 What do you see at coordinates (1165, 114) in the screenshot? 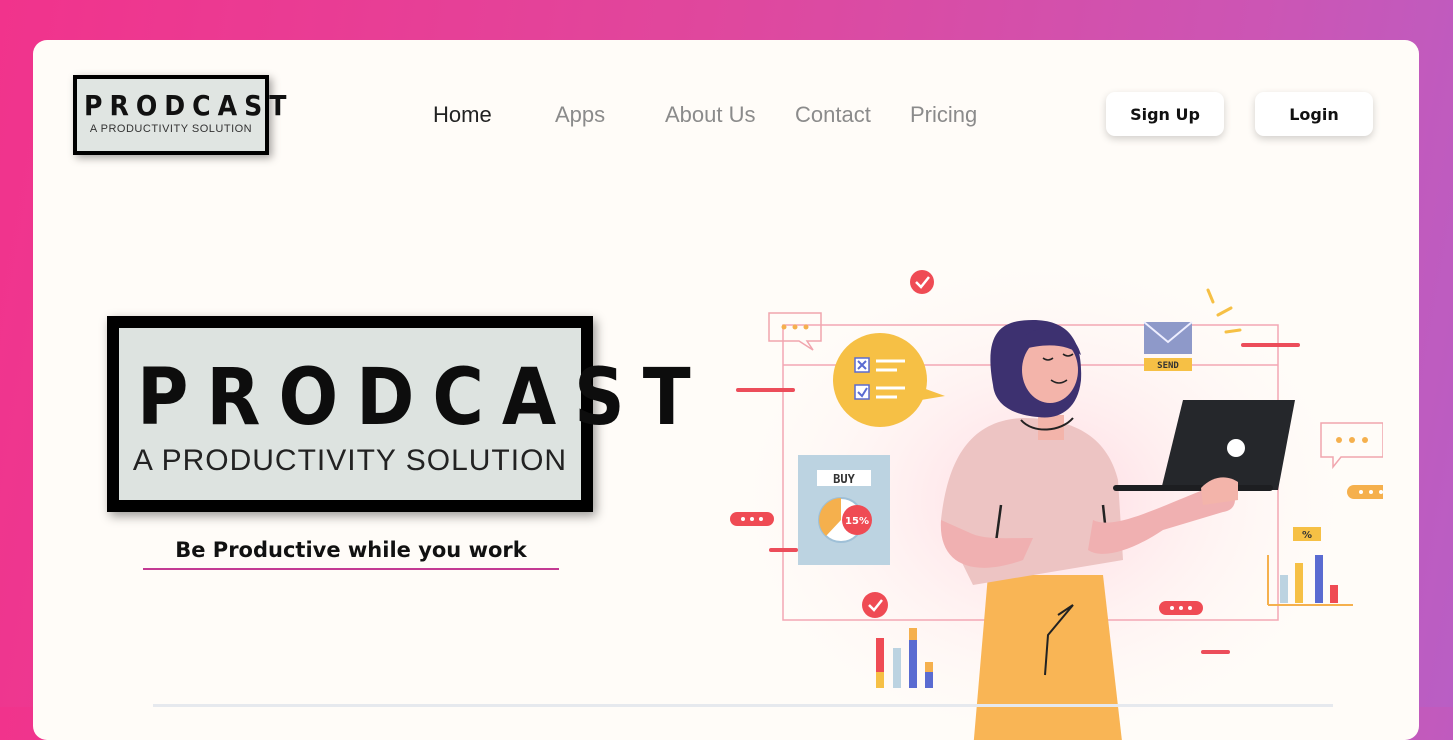
I see `sign-up-button: Sign Up` at bounding box center [1165, 114].